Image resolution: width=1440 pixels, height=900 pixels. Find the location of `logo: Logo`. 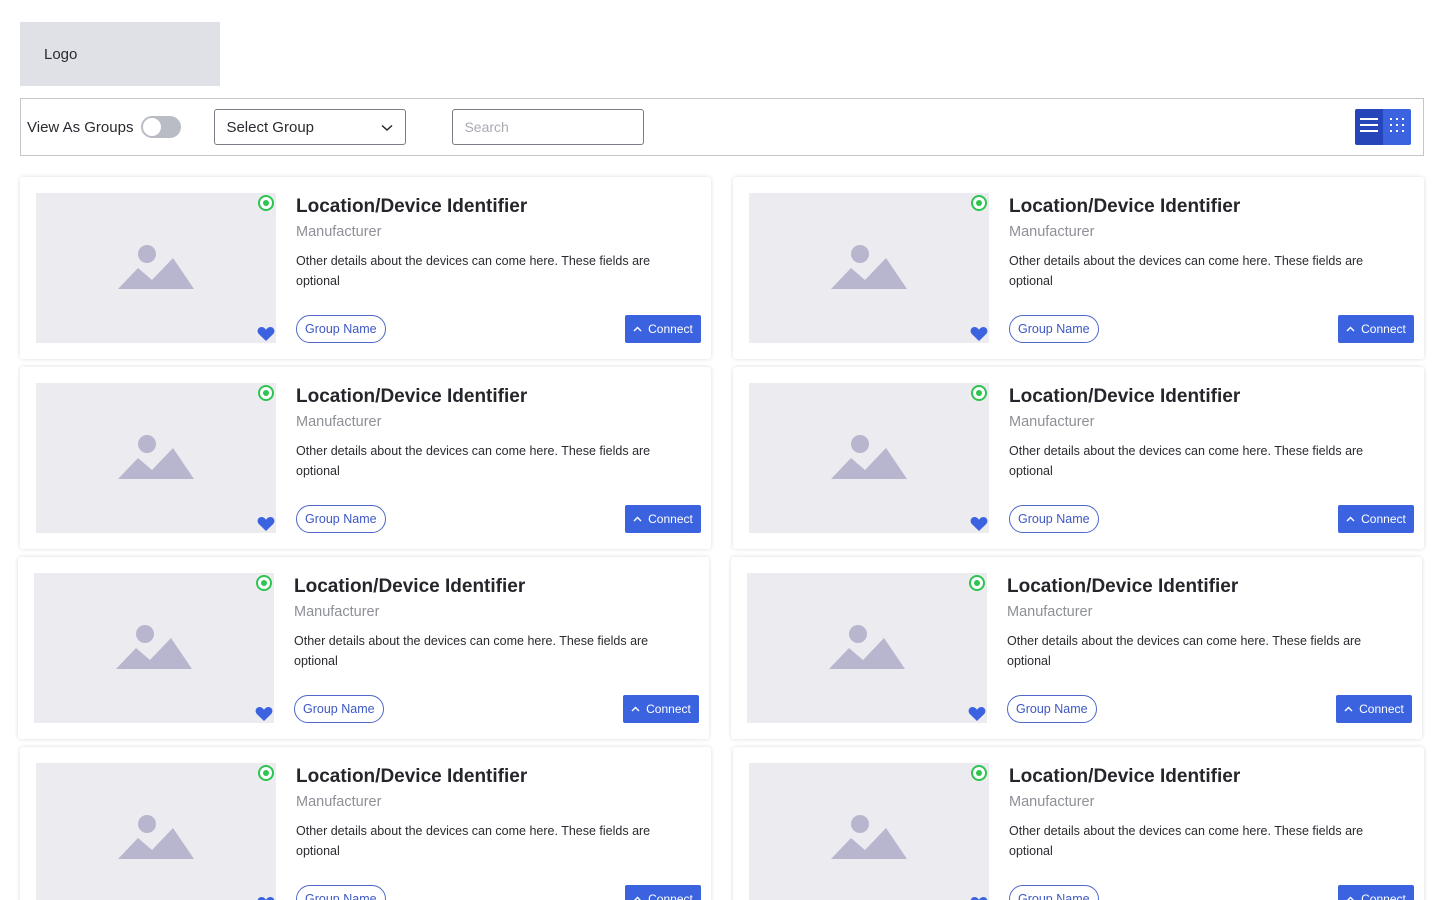

logo: Logo is located at coordinates (120, 54).